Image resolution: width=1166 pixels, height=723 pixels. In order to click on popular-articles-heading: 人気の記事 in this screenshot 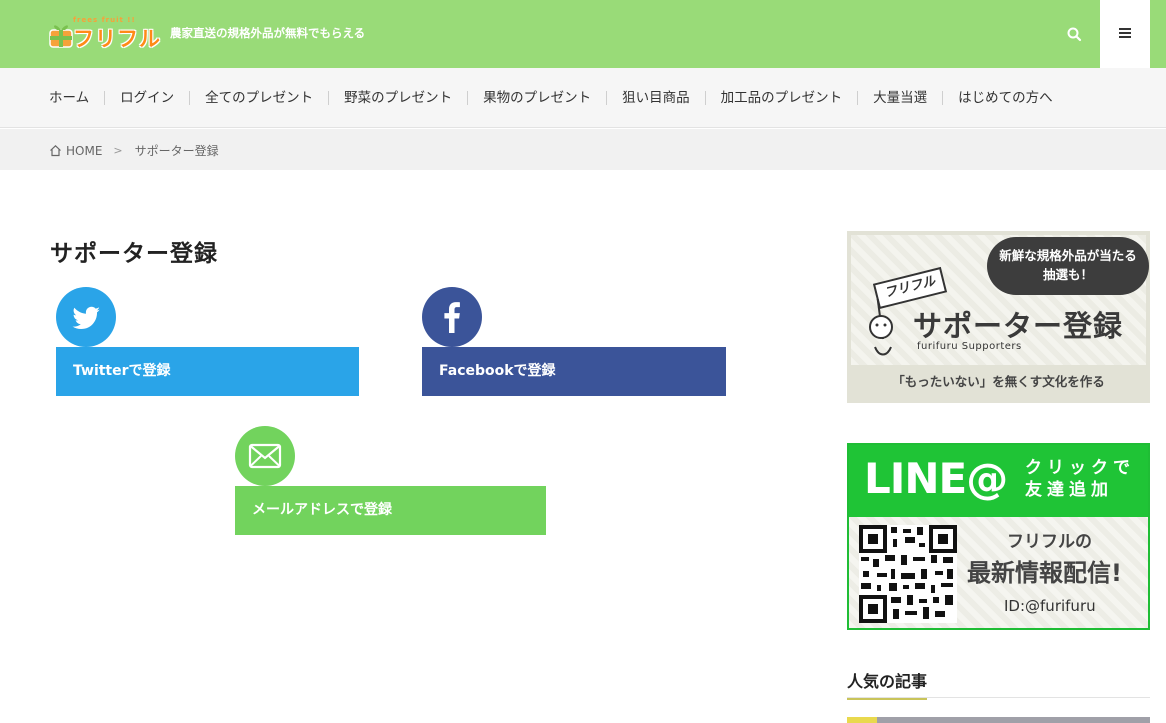, I will do `click(998, 684)`.